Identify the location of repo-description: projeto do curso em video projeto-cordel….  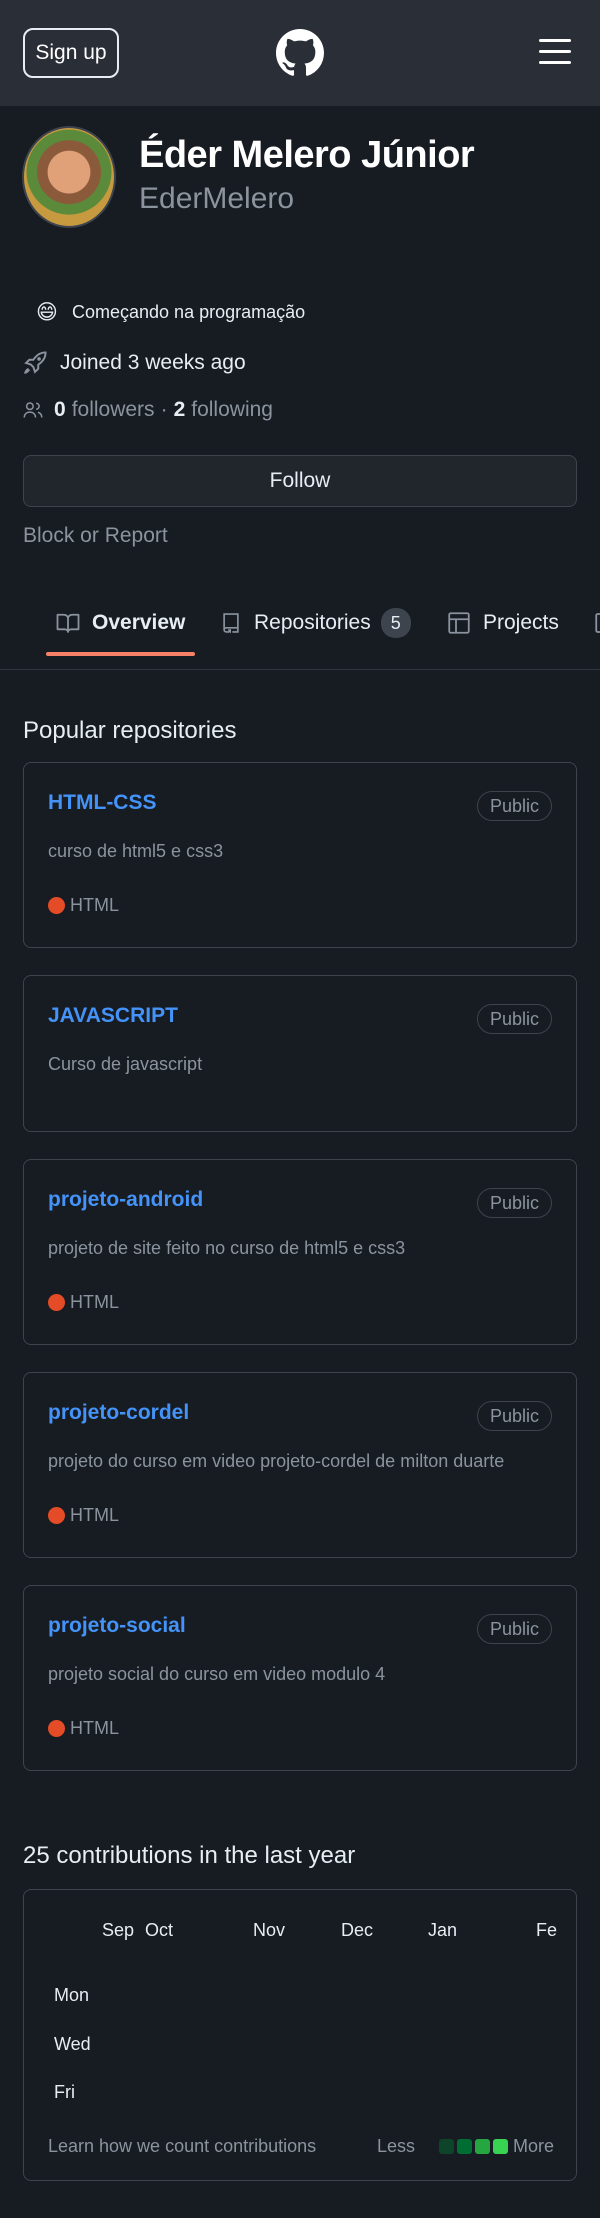
(276, 1461).